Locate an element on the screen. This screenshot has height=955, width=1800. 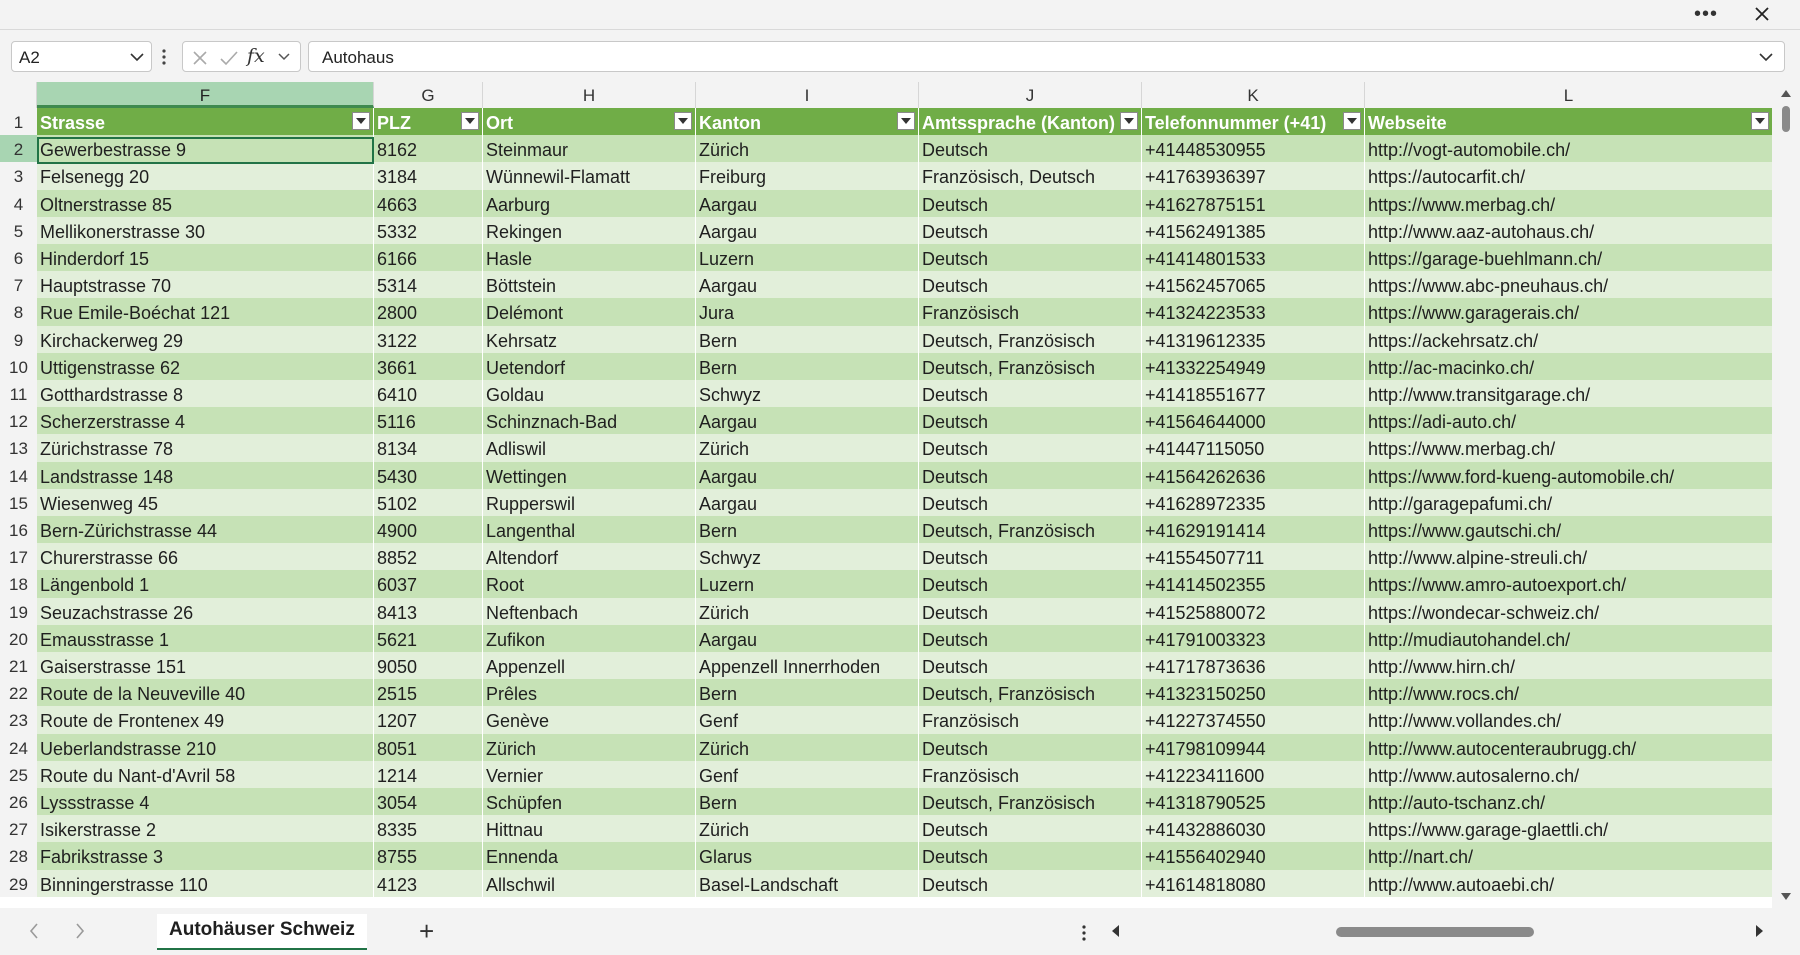
table-cell: https://ackehrsatz.ch/ is located at coordinates (1568, 339).